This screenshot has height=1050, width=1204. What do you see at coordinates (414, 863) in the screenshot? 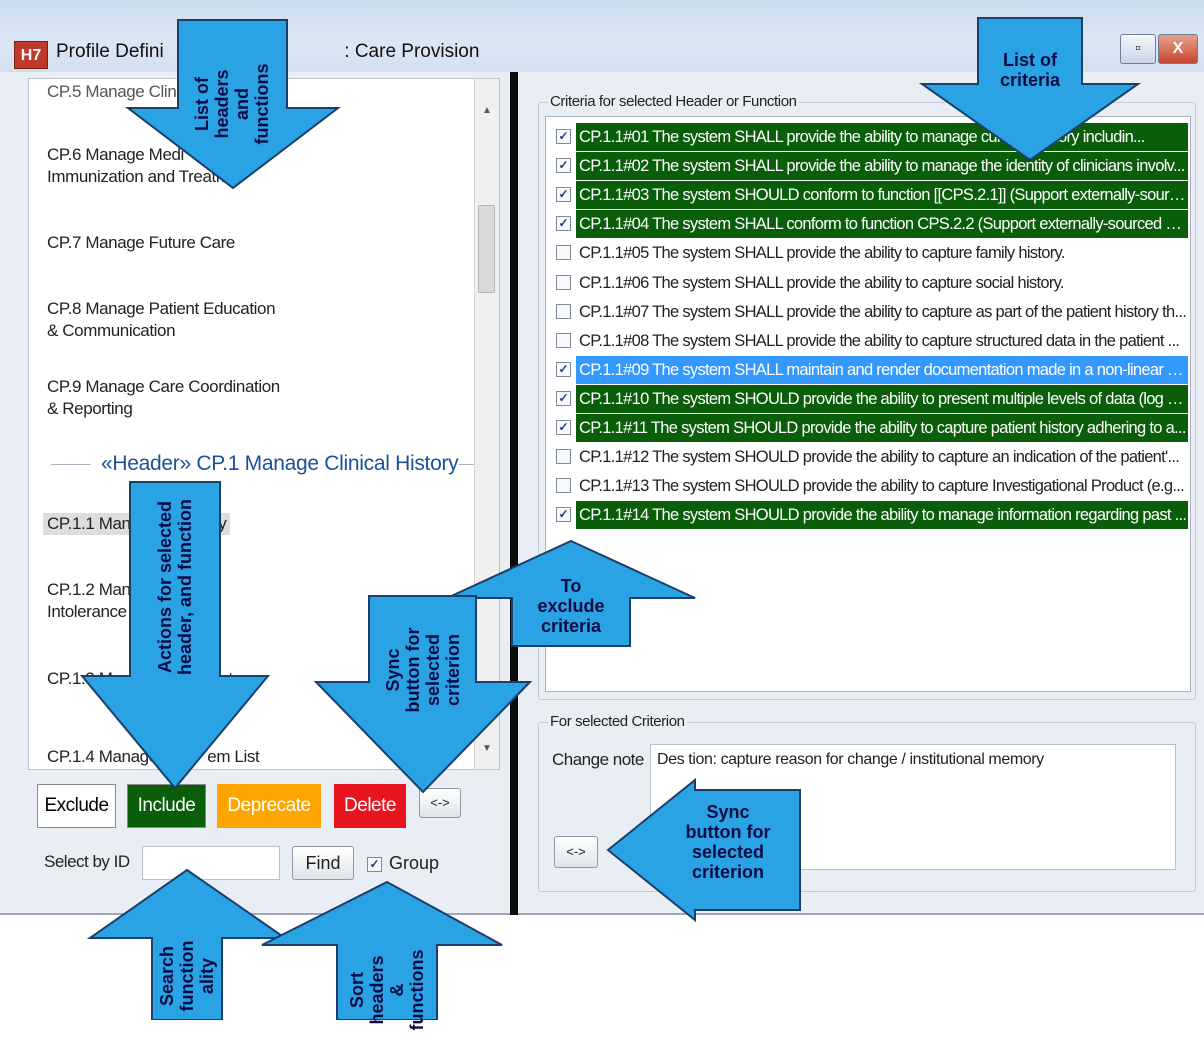
I see `group-label: Group` at bounding box center [414, 863].